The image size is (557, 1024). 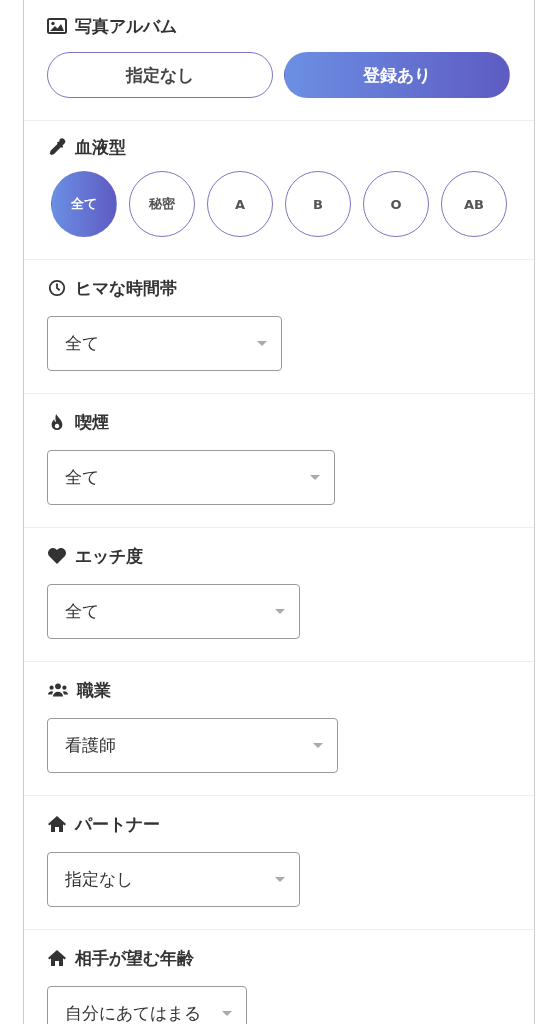 What do you see at coordinates (474, 204) in the screenshot?
I see `blood-type-button: AB` at bounding box center [474, 204].